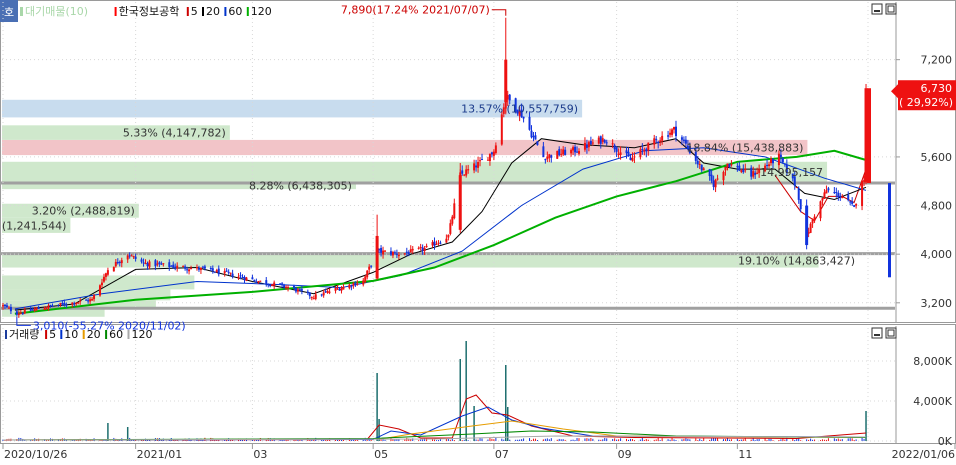 The width and height of the screenshot is (956, 465). I want to click on current-price-bar, so click(869, 136).